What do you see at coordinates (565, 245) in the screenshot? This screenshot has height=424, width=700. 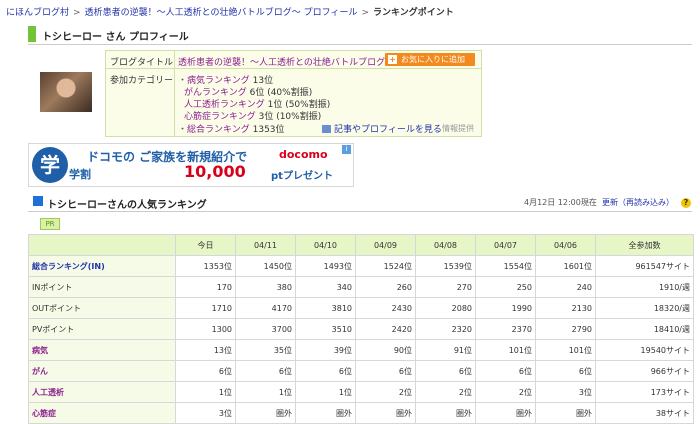 I see `table-header-cell: 04/06` at bounding box center [565, 245].